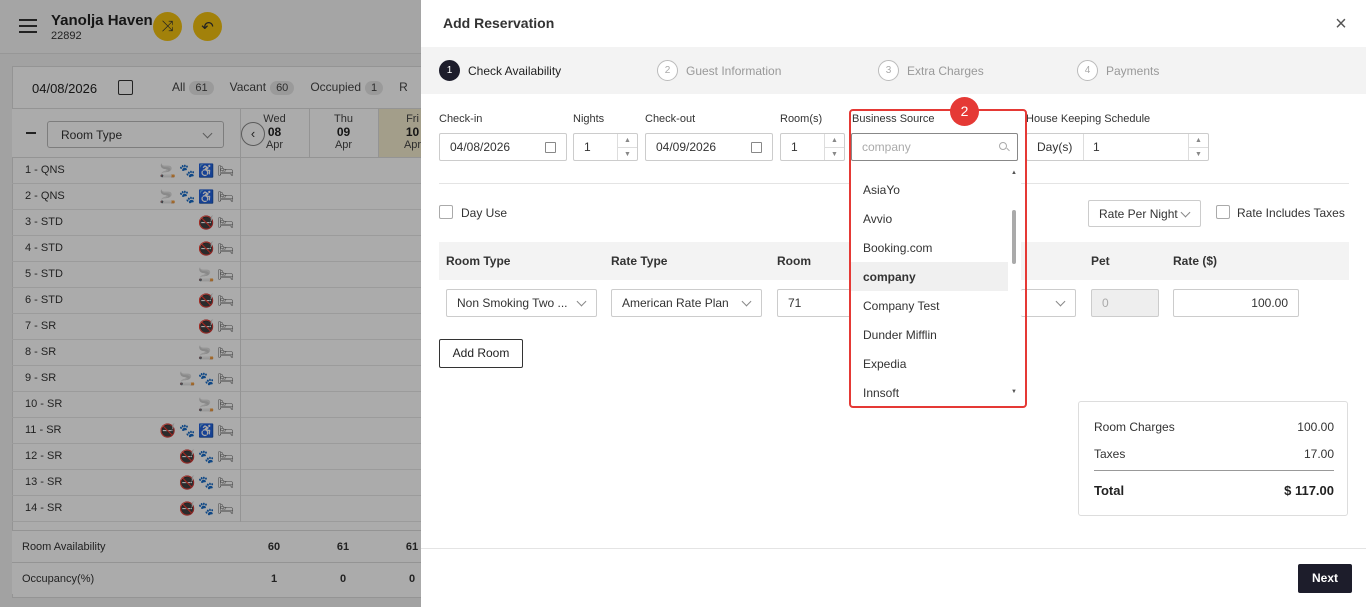  Describe the element at coordinates (461, 119) in the screenshot. I see `checkin-label: Check-in` at that location.